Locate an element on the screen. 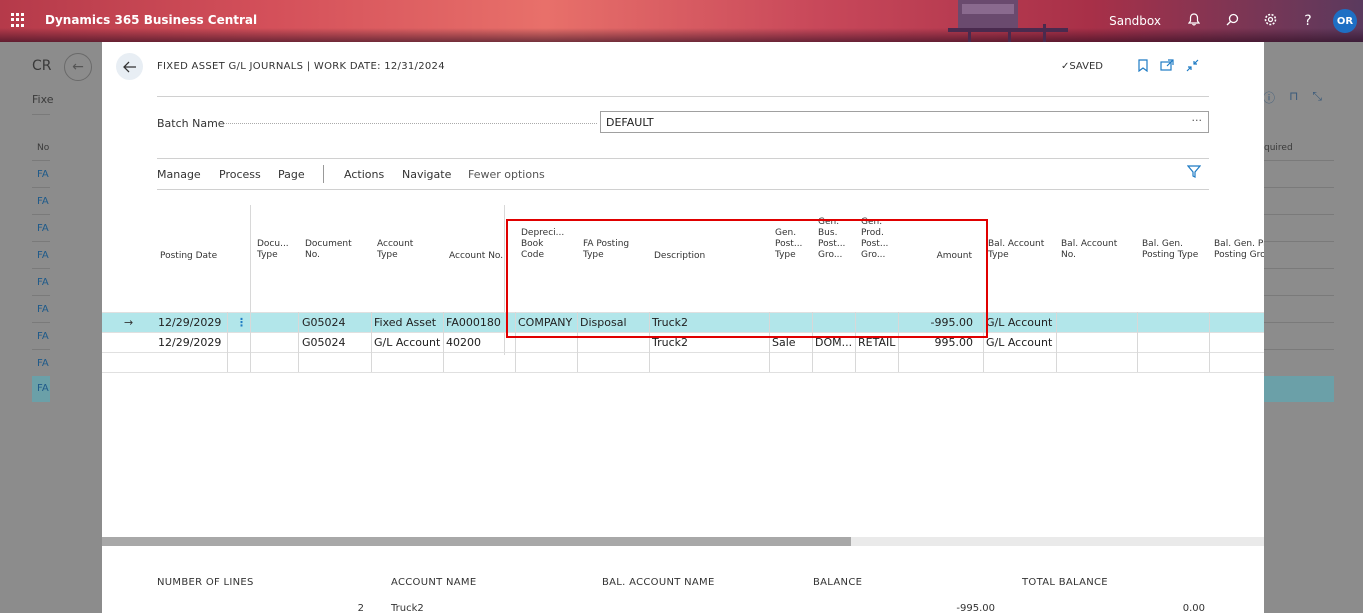 Image resolution: width=1363 pixels, height=613 pixels. header-line: Bal. Gen. Pr is located at coordinates (1239, 244).